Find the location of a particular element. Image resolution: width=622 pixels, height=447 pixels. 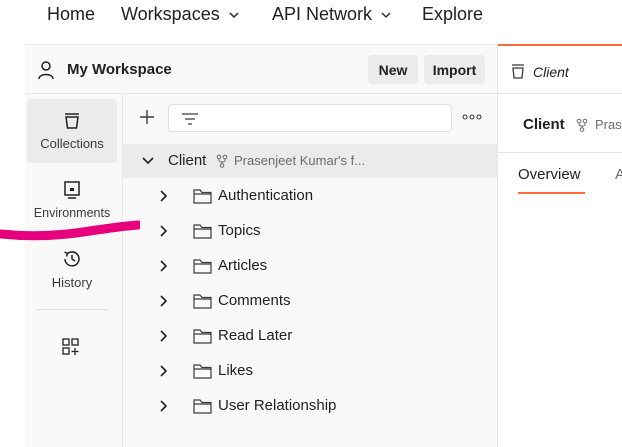

sidebar-rail: Collections Environments History is located at coordinates (74, 270).